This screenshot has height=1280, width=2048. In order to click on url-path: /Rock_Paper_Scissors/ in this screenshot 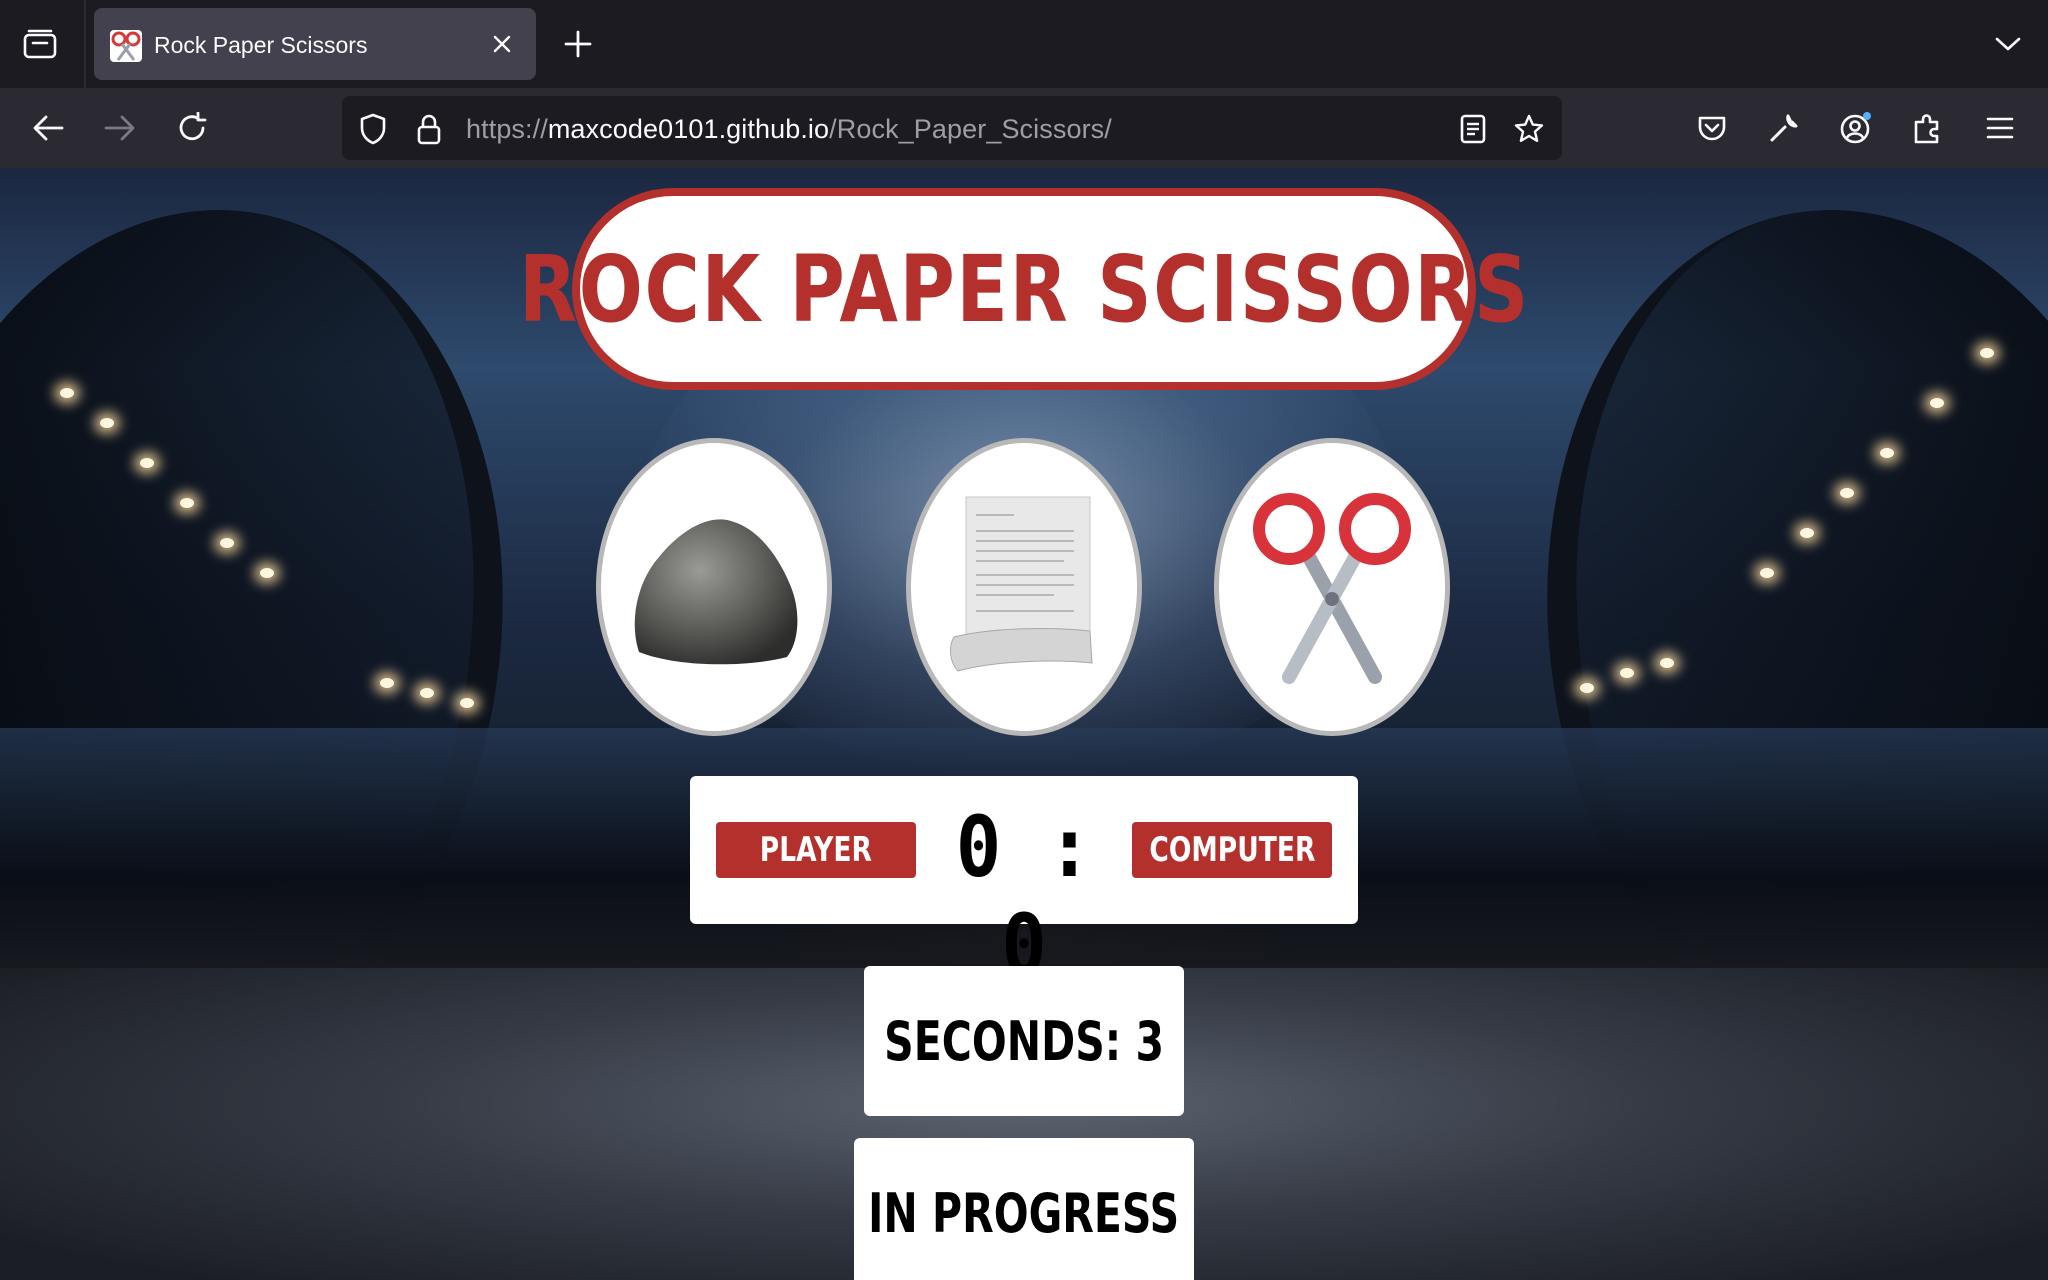, I will do `click(970, 129)`.